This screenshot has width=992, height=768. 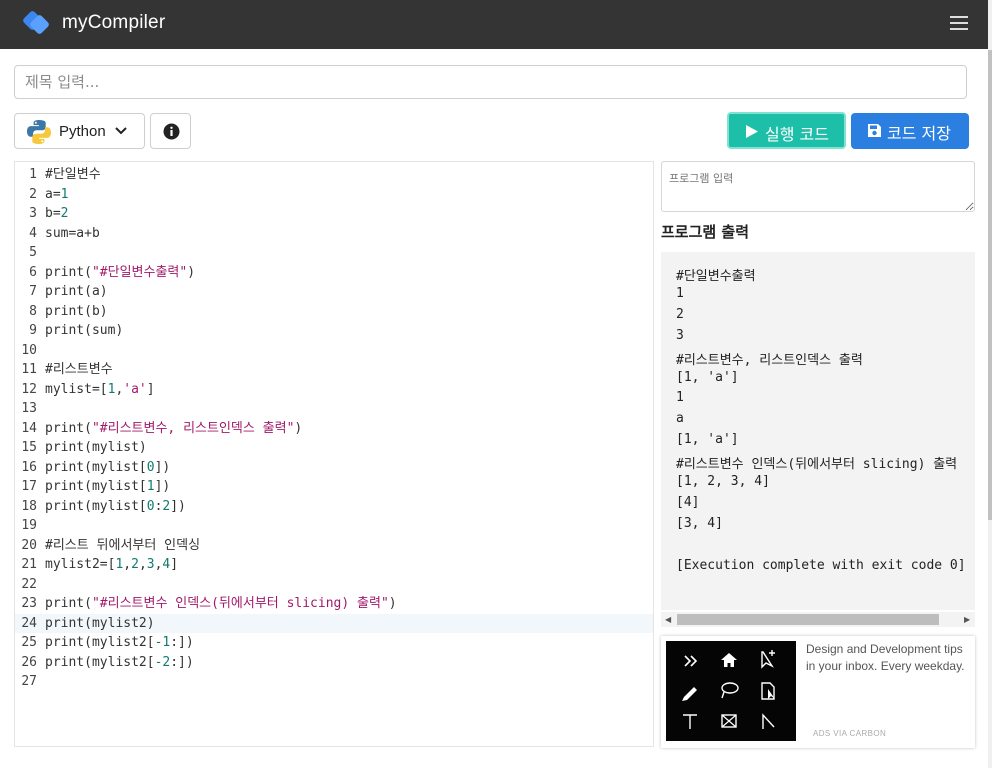 What do you see at coordinates (334, 273) in the screenshot?
I see `code-line: 6 print("#단일변수출력")` at bounding box center [334, 273].